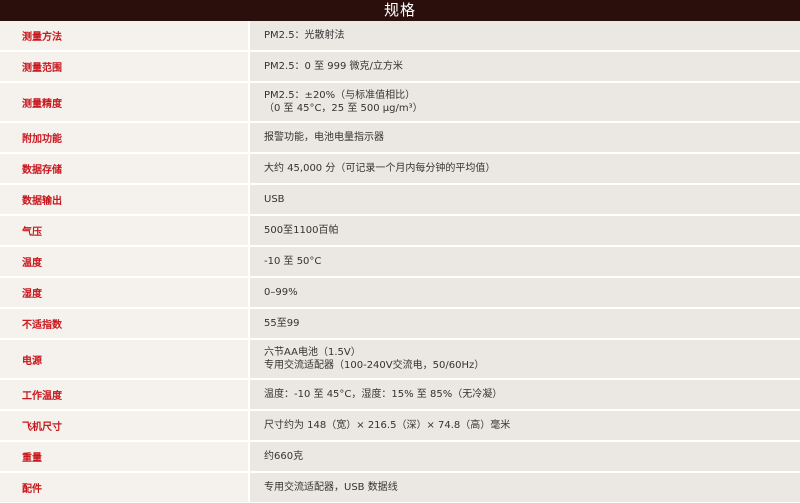  What do you see at coordinates (525, 395) in the screenshot?
I see `spec-value: 温度：-10 至 45°C，湿度：15% 至 85%（无冷凝）` at bounding box center [525, 395].